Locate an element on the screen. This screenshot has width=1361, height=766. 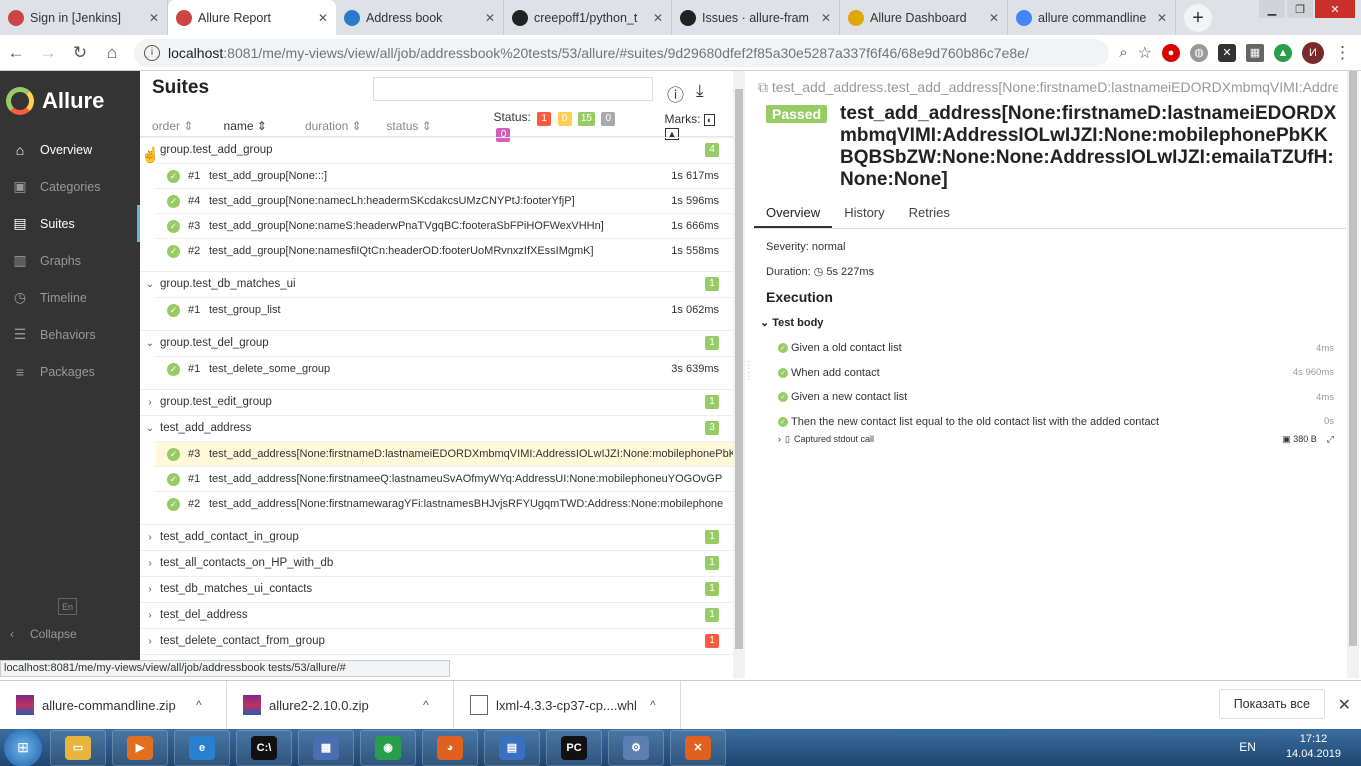
clock: 17:12 14.04.2019 is located at coordinates (1313, 747).